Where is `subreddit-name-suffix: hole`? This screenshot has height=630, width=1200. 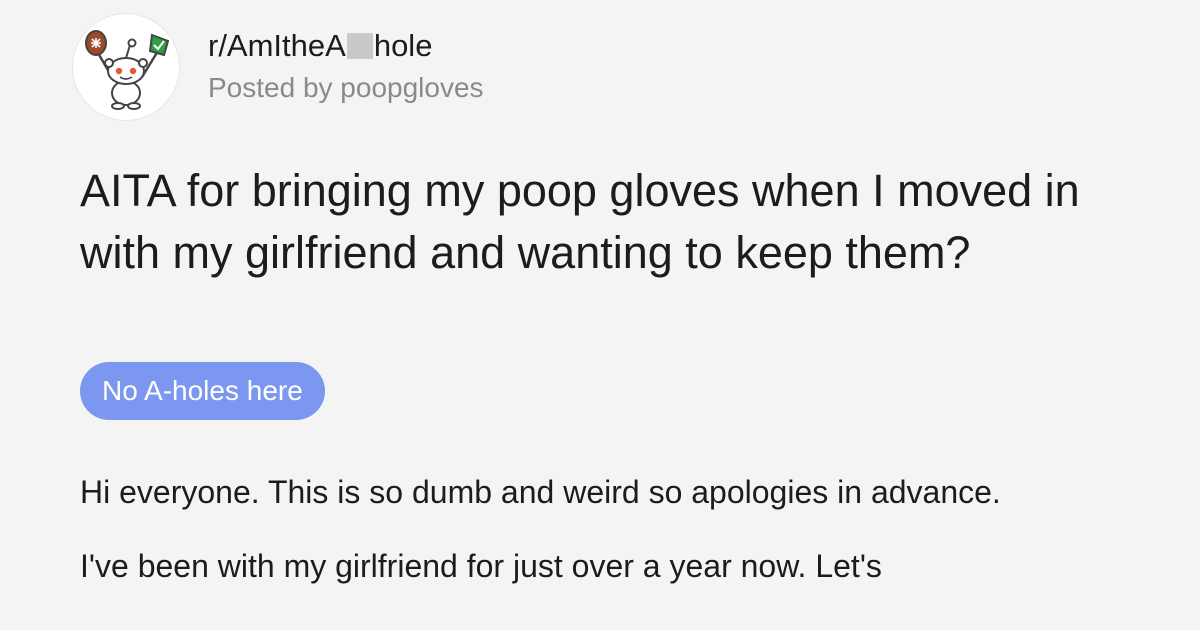
subreddit-name-suffix: hole is located at coordinates (403, 45).